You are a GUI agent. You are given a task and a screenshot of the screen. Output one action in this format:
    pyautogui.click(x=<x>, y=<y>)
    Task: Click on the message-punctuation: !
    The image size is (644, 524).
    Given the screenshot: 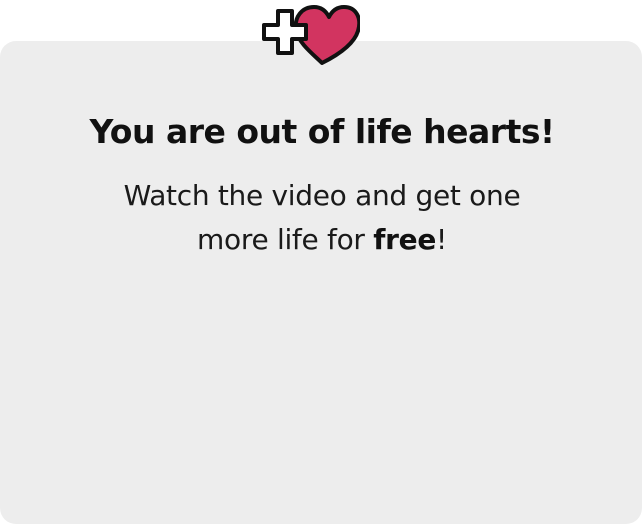 What is the action you would take?
    pyautogui.click(x=441, y=239)
    